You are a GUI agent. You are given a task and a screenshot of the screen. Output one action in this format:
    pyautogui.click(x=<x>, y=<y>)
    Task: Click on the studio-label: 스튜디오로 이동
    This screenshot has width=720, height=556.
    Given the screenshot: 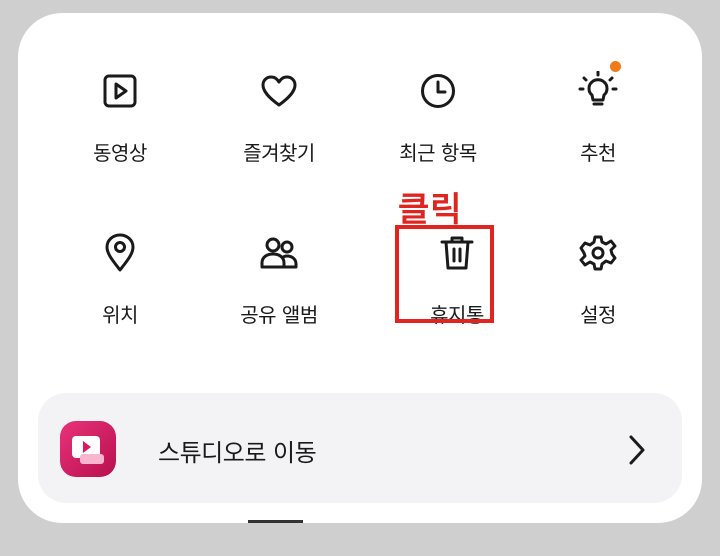 What is the action you would take?
    pyautogui.click(x=237, y=453)
    